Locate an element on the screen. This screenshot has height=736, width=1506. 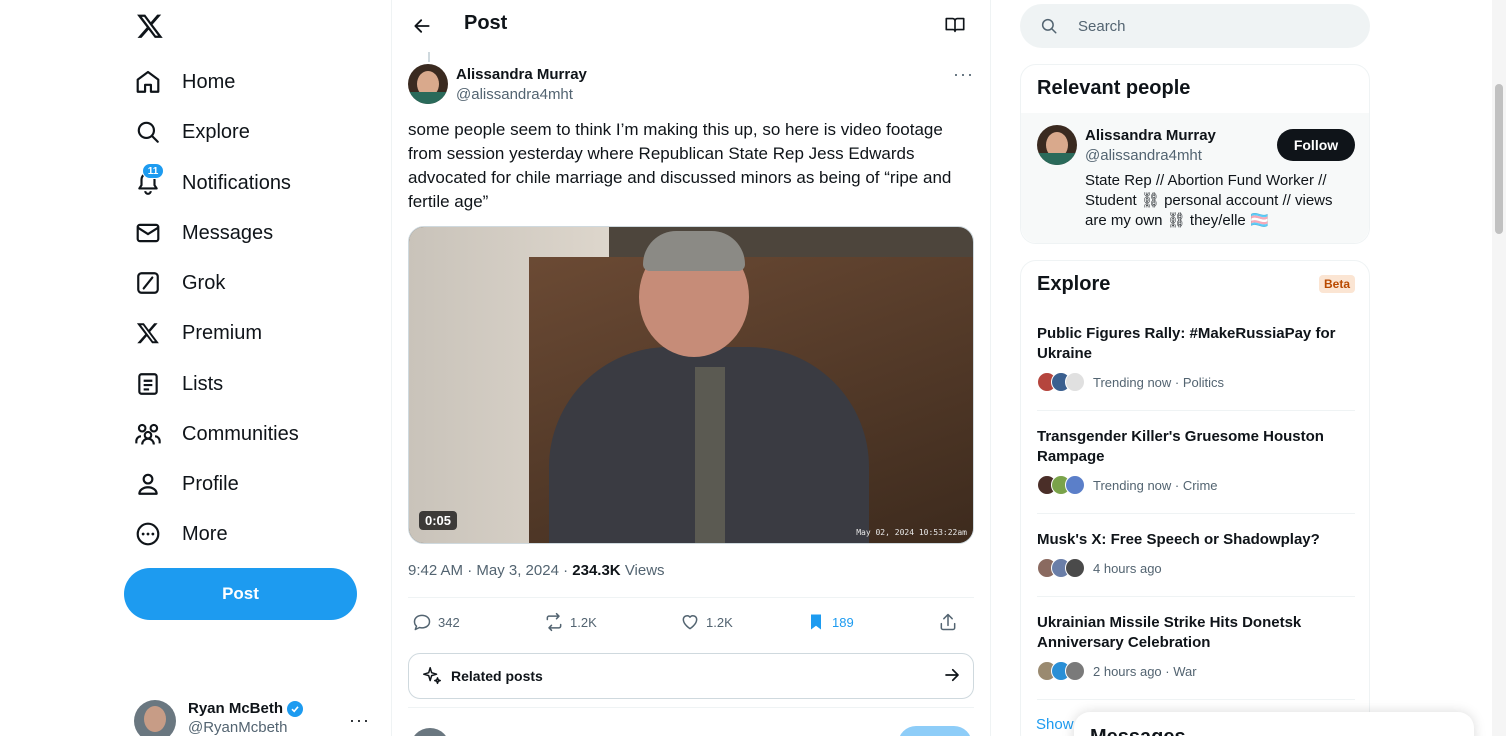
thread-connector is located at coordinates (429, 57).